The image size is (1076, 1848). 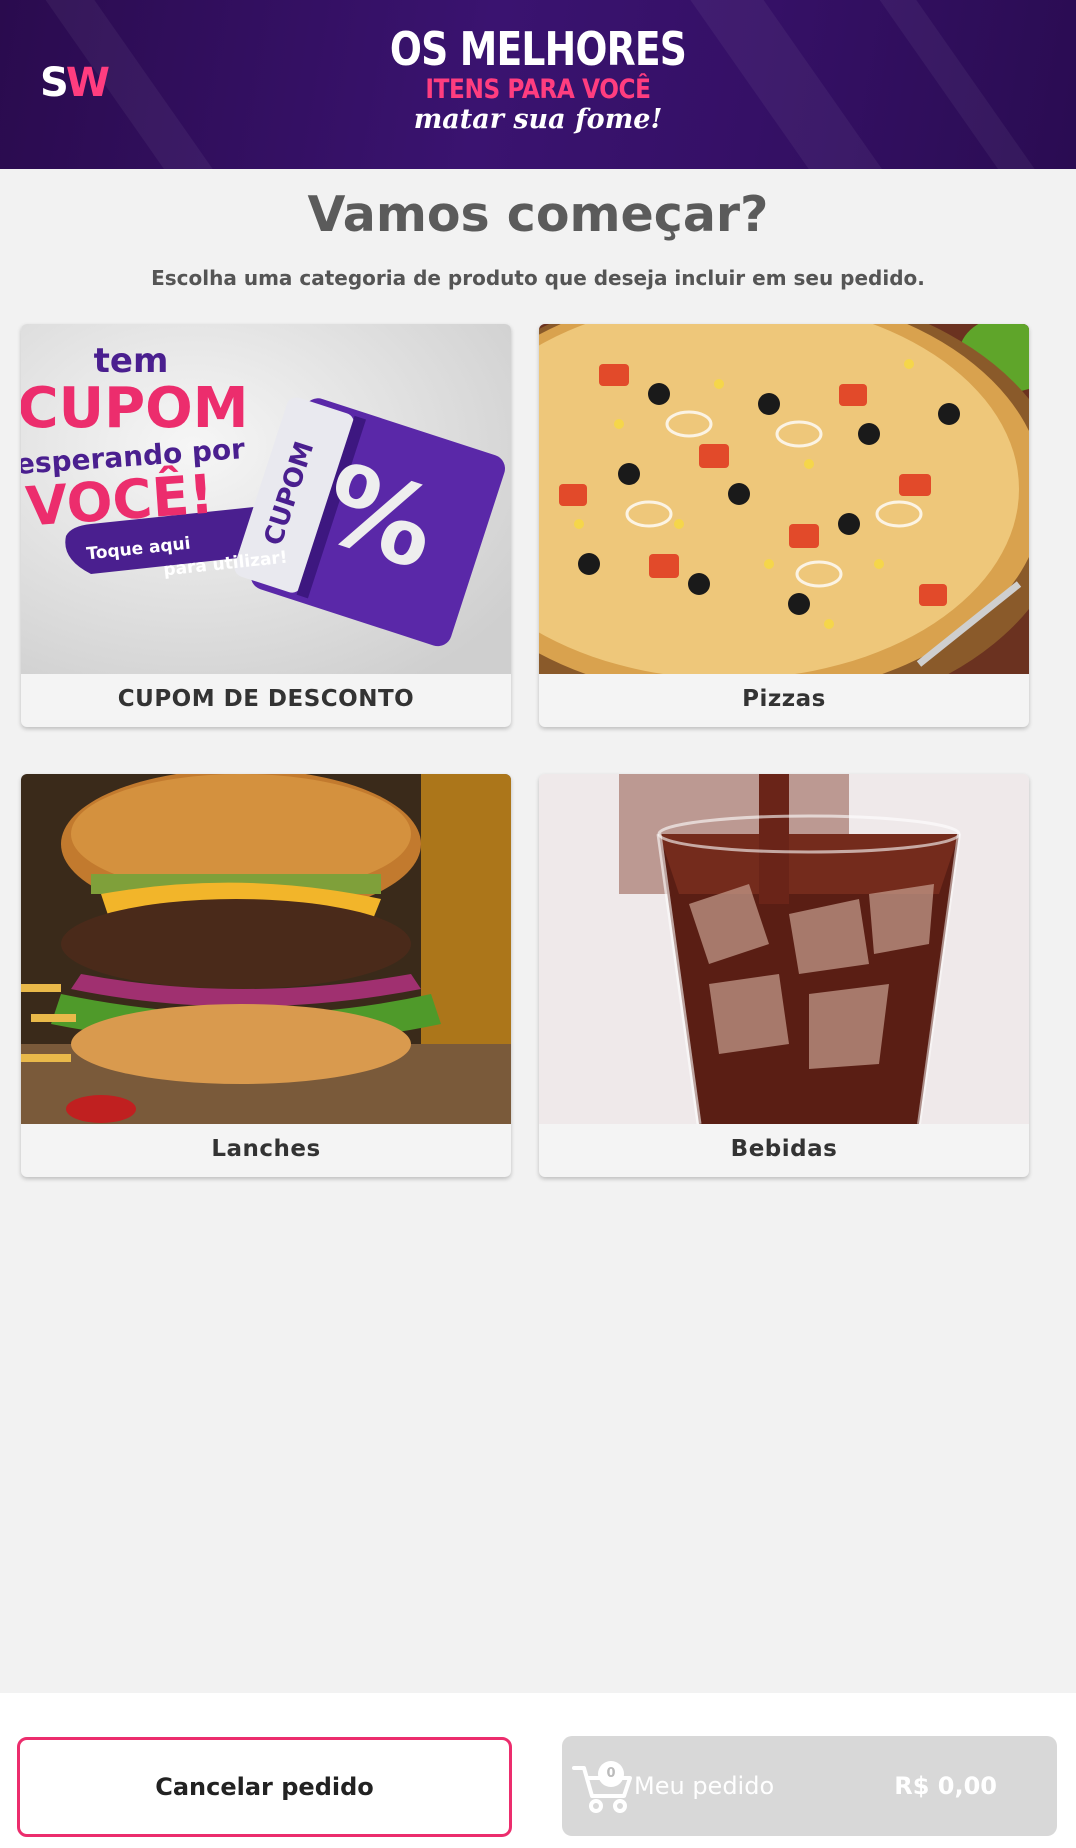 I want to click on banner-headline: OS MELHORES, so click(x=538, y=49).